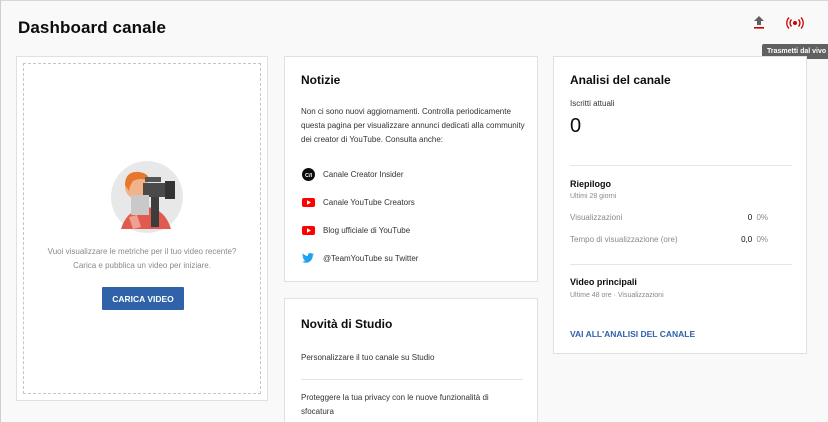 The image size is (828, 422). I want to click on metric-label: Visualizzazioni, so click(596, 217).